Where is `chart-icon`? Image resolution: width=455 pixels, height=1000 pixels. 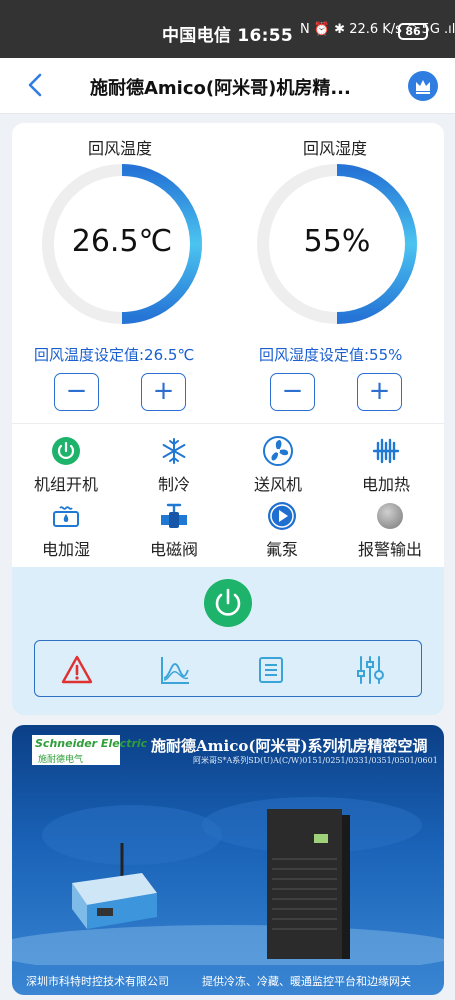 chart-icon is located at coordinates (175, 670).